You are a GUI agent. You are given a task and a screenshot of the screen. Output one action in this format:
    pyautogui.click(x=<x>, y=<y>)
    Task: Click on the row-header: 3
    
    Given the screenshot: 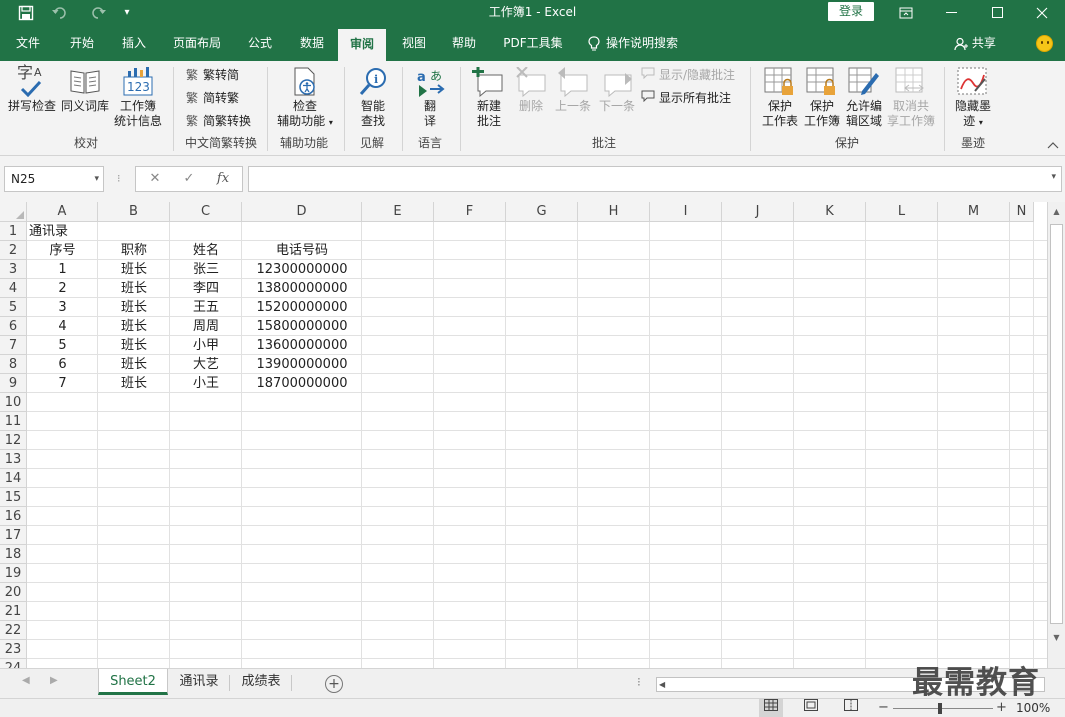 What is the action you would take?
    pyautogui.click(x=13, y=269)
    